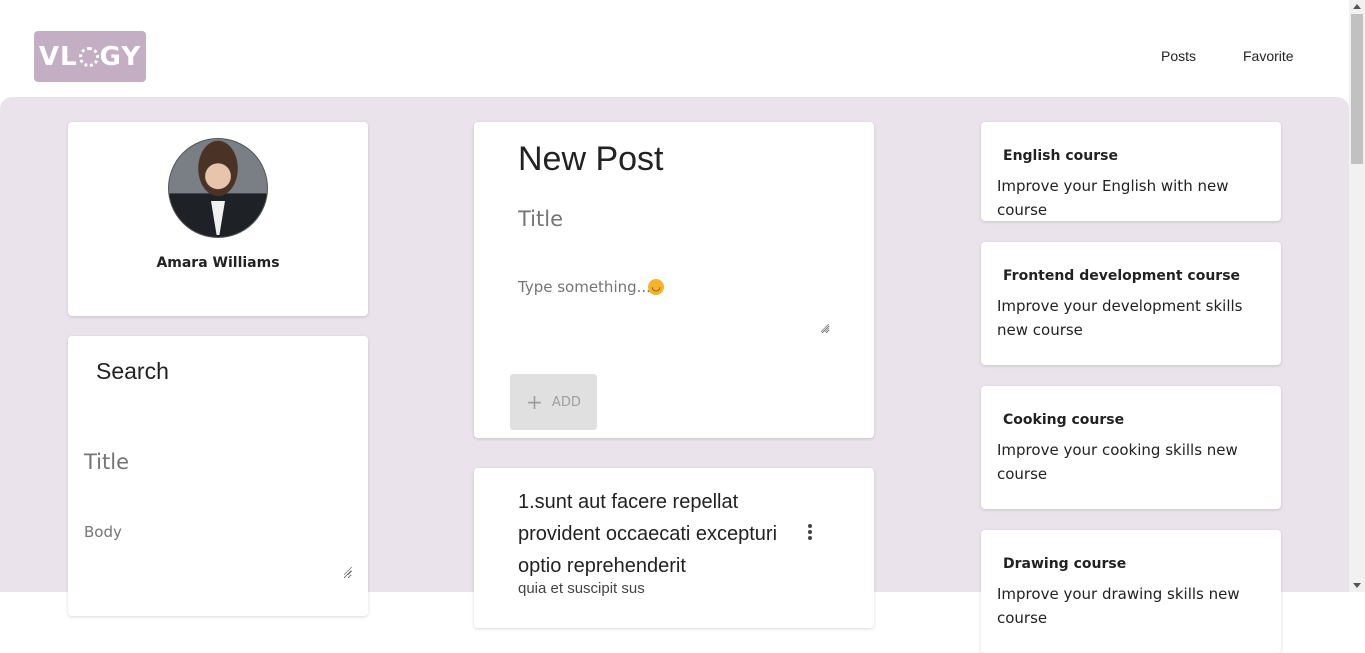  Describe the element at coordinates (218, 188) in the screenshot. I see `avatar` at that location.